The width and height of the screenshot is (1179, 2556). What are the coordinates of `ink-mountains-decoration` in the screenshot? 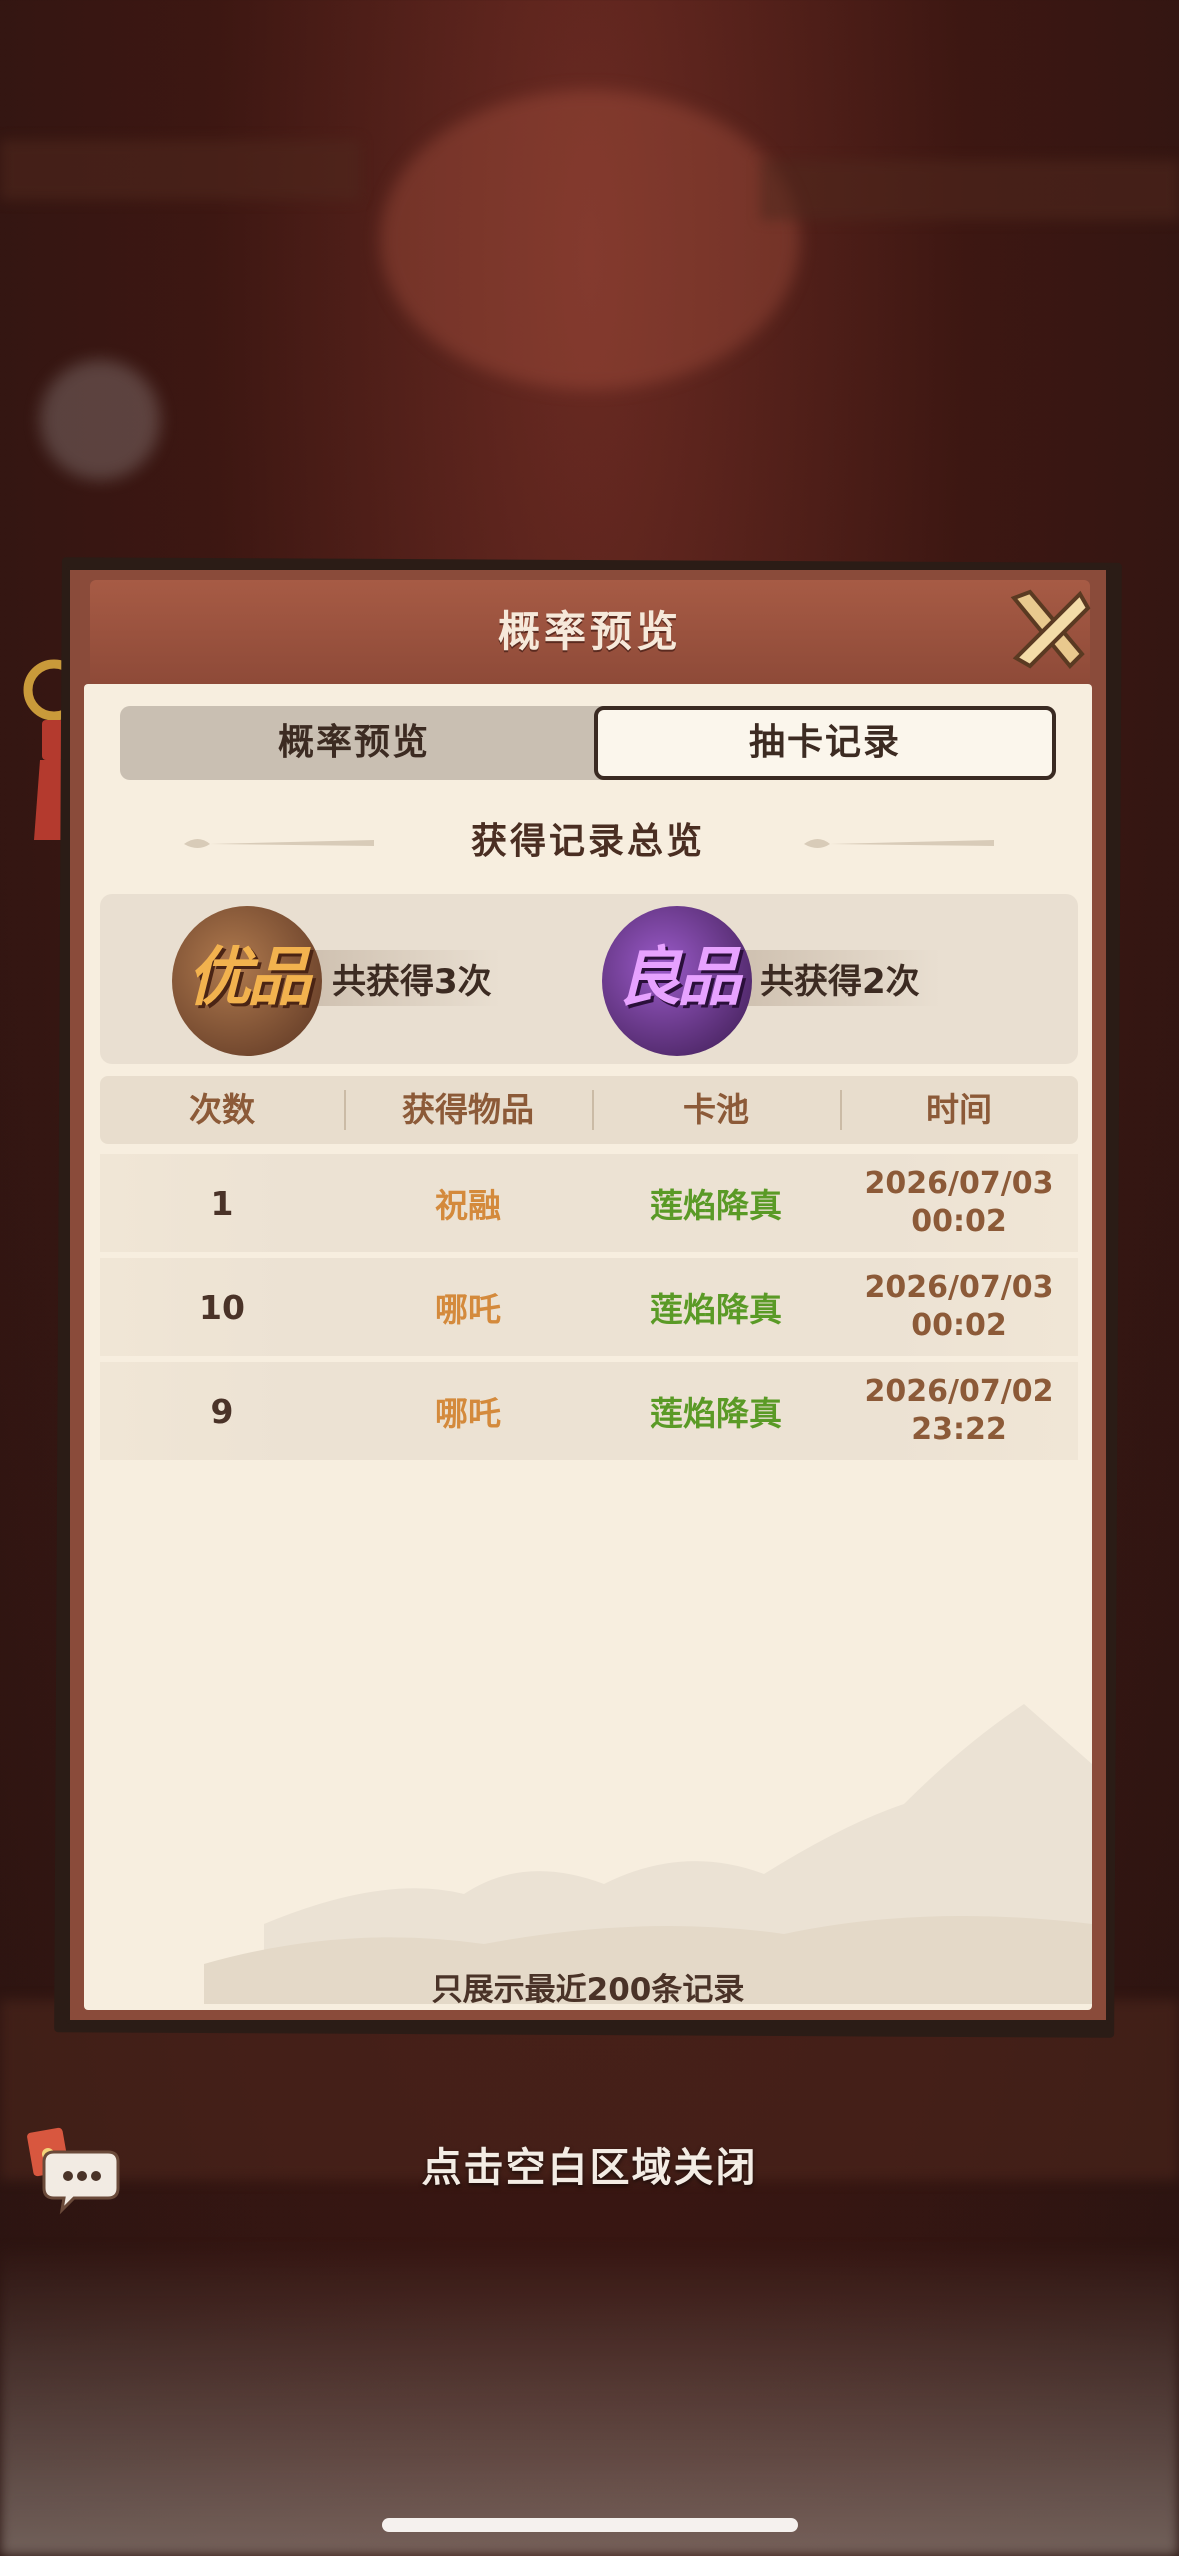 It's located at (648, 1854).